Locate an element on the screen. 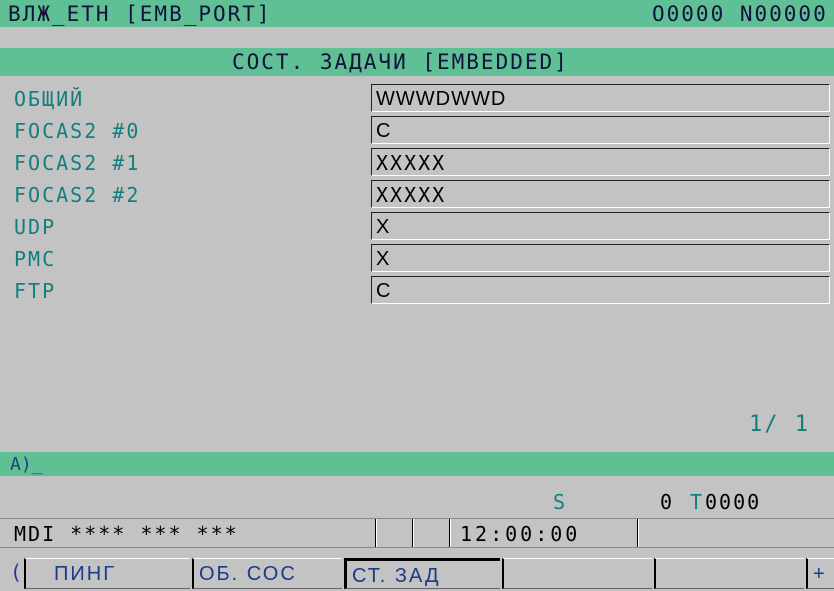 This screenshot has width=834, height=591. screen-title: ВЛЖ_ETH [EMB_PORT] is located at coordinates (140, 14).